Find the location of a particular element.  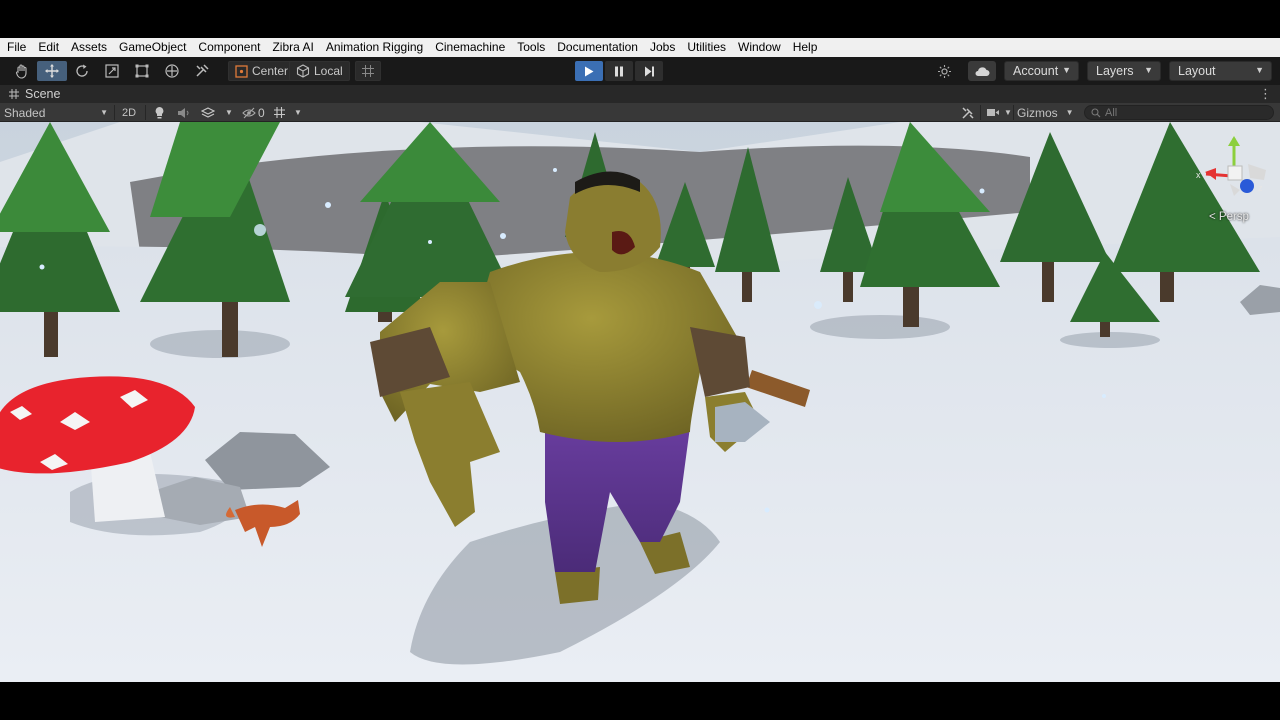

account-label: Account is located at coordinates (1036, 71).